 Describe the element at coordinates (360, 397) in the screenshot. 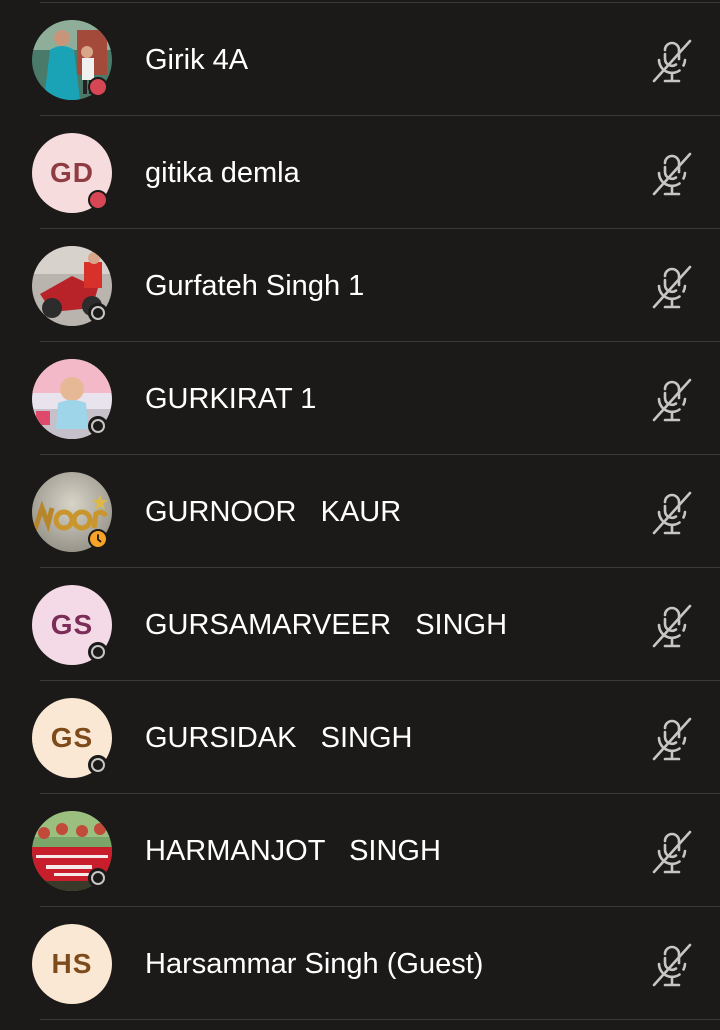

I see `participant-row: GURKIRAT 1` at that location.